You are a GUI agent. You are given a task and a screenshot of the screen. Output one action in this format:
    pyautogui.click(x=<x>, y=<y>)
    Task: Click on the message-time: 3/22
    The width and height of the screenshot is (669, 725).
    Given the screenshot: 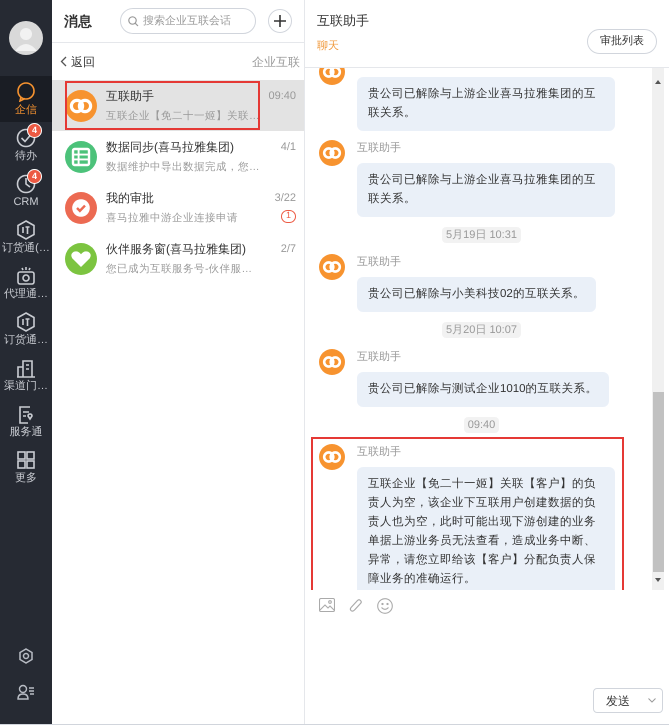 What is the action you would take?
    pyautogui.click(x=285, y=198)
    